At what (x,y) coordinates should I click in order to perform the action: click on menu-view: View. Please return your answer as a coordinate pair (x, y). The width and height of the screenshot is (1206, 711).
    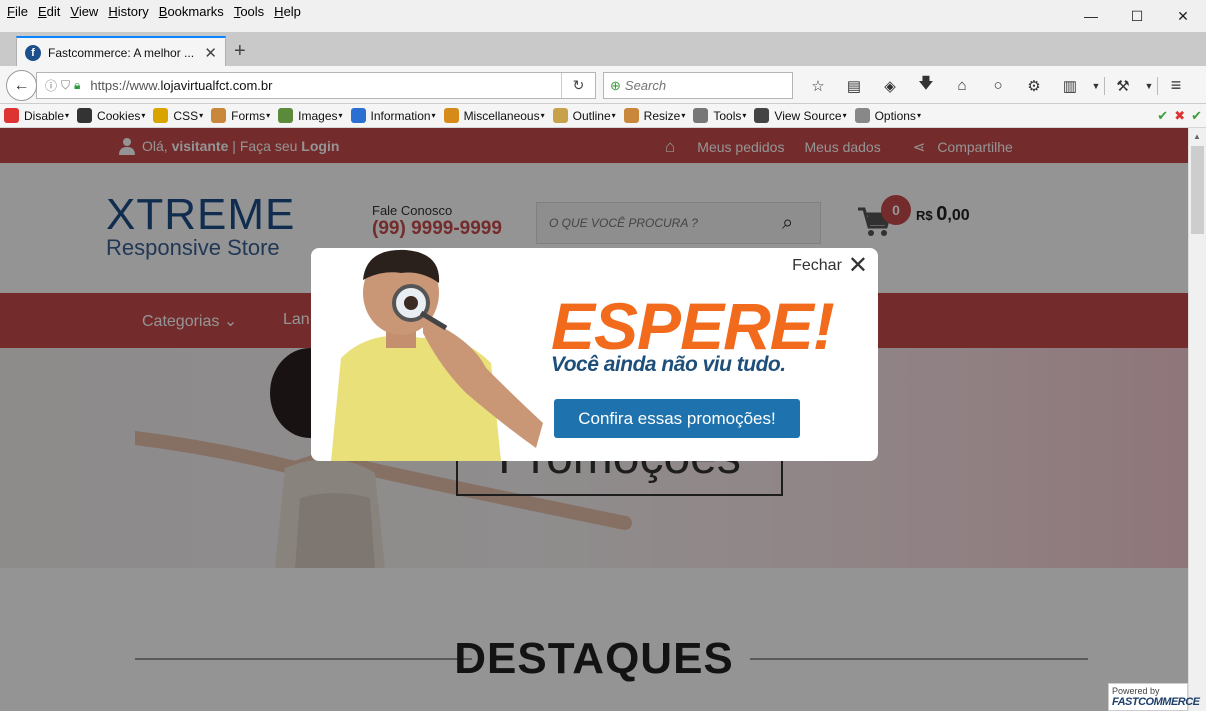
    Looking at the image, I should click on (84, 11).